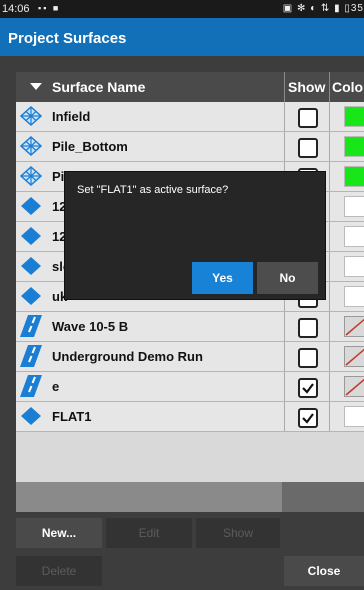  I want to click on table-row: e, so click(190, 387).